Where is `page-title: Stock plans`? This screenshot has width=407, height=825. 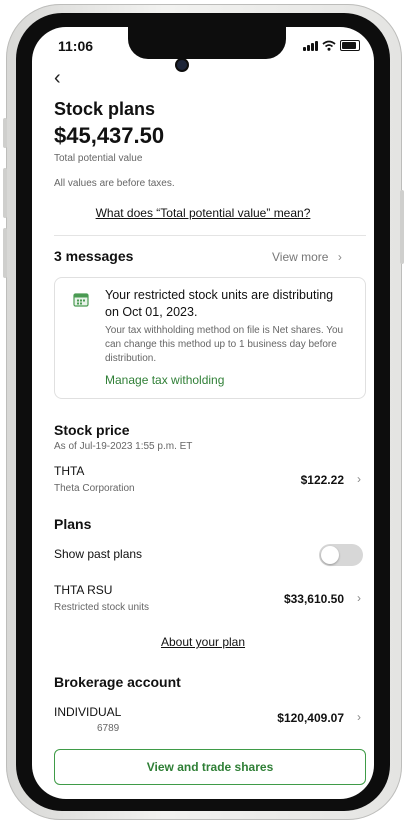
page-title: Stock plans is located at coordinates (105, 109).